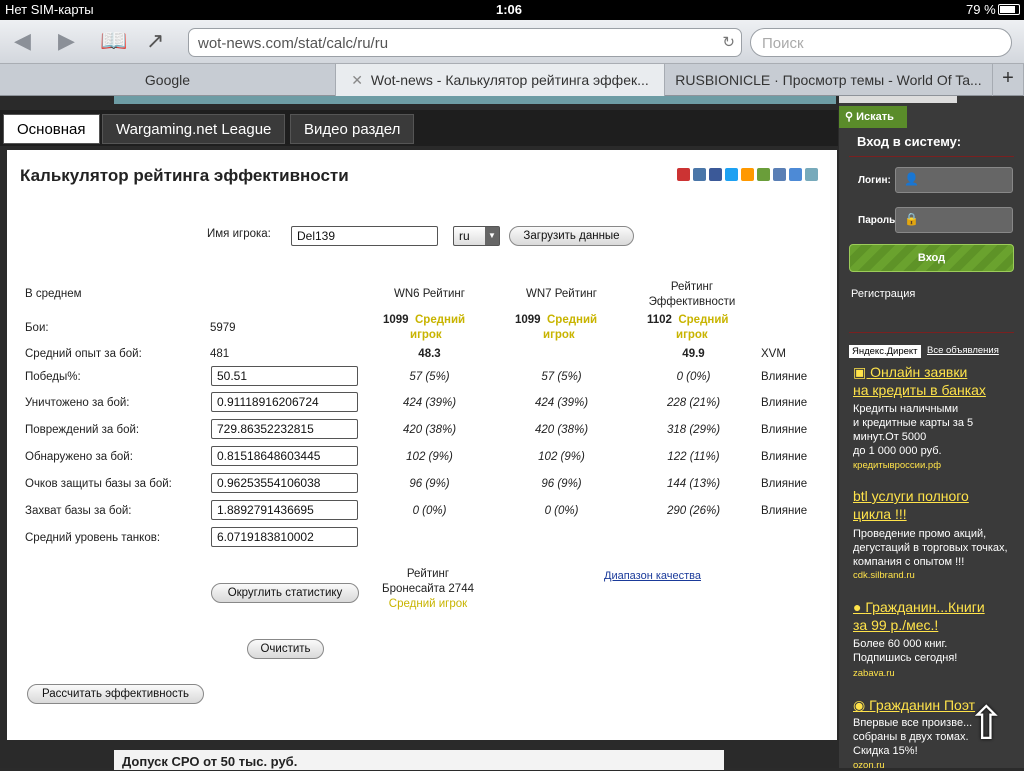 This screenshot has width=1024, height=771. Describe the element at coordinates (963, 350) in the screenshot. I see `all-ads-link: Все объявления` at that location.